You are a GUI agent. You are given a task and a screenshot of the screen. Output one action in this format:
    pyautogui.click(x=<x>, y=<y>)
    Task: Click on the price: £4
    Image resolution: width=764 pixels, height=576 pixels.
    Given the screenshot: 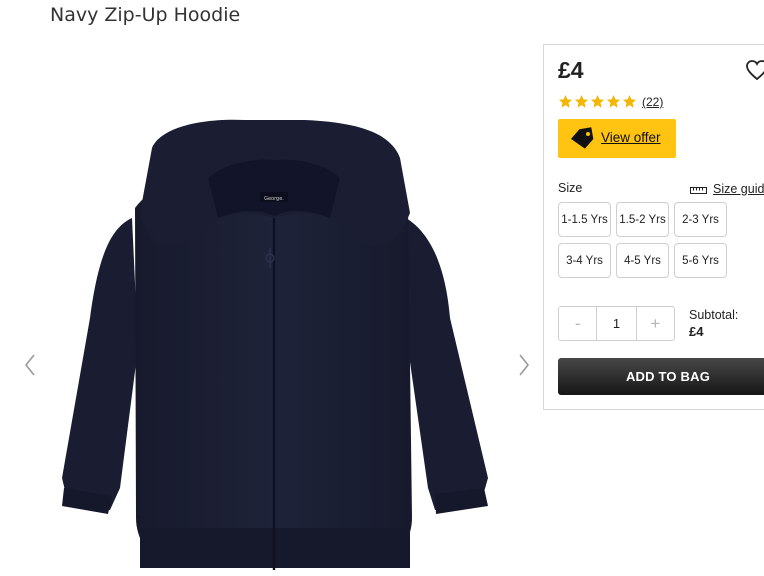 What is the action you would take?
    pyautogui.click(x=571, y=70)
    